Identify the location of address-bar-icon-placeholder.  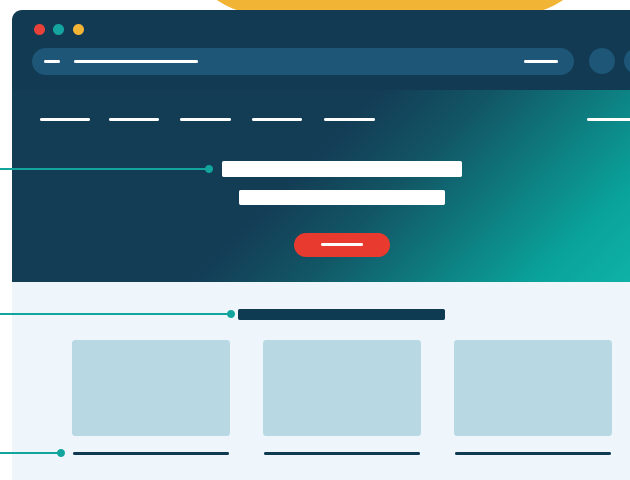
(52, 61).